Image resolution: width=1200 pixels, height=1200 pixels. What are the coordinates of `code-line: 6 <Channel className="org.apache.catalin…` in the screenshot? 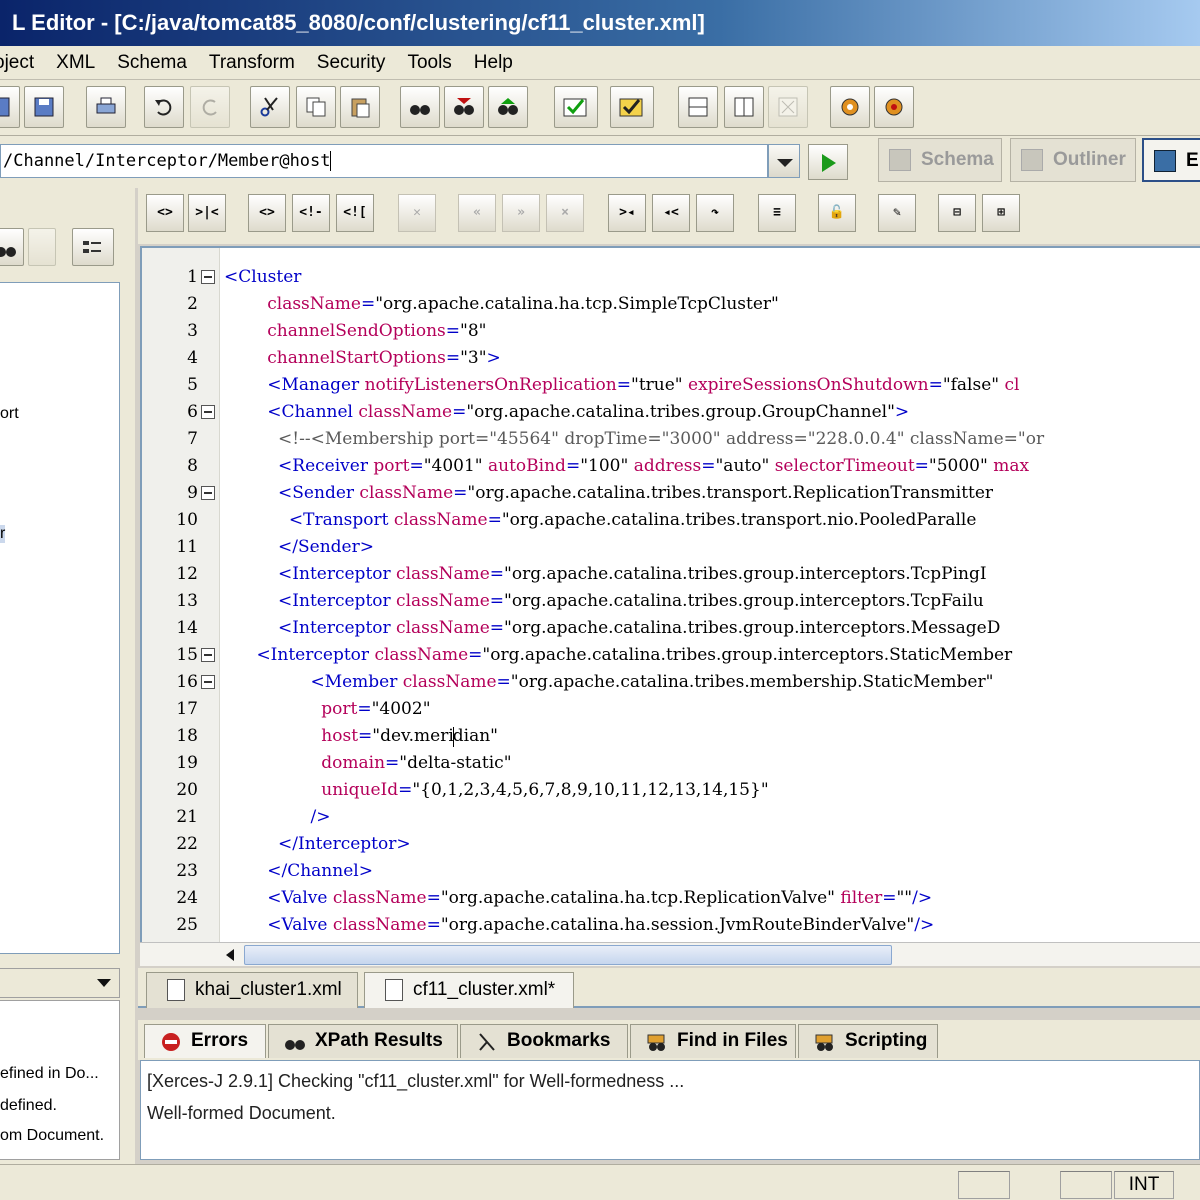 It's located at (671, 412).